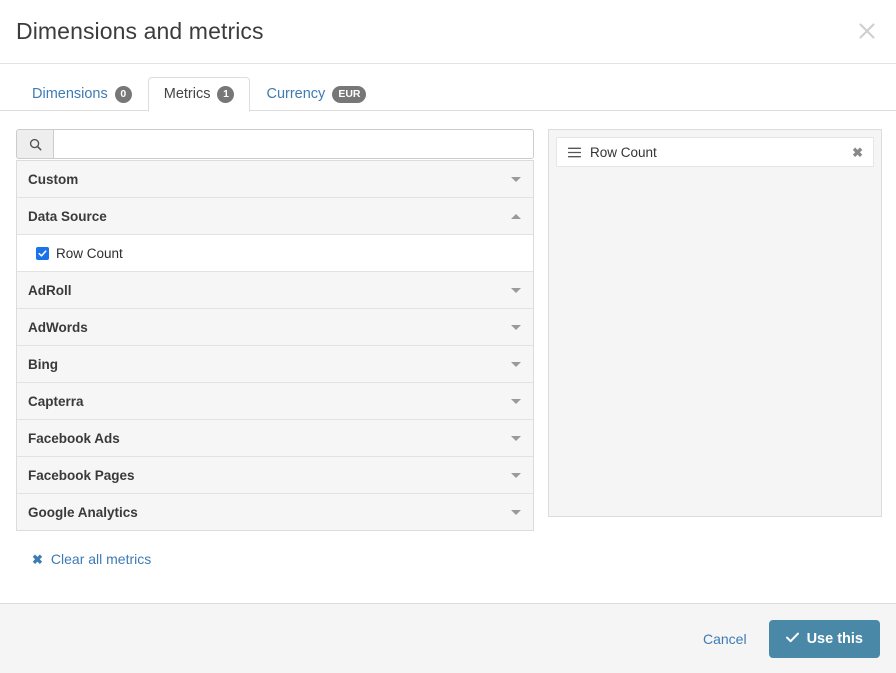  I want to click on checkbox-row-count, so click(42, 253).